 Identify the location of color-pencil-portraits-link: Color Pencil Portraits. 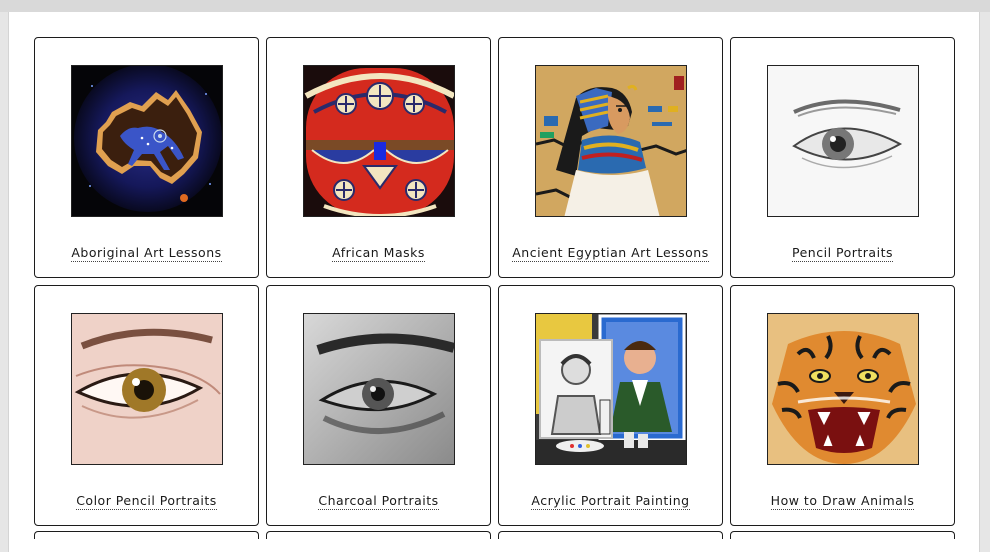
(146, 501).